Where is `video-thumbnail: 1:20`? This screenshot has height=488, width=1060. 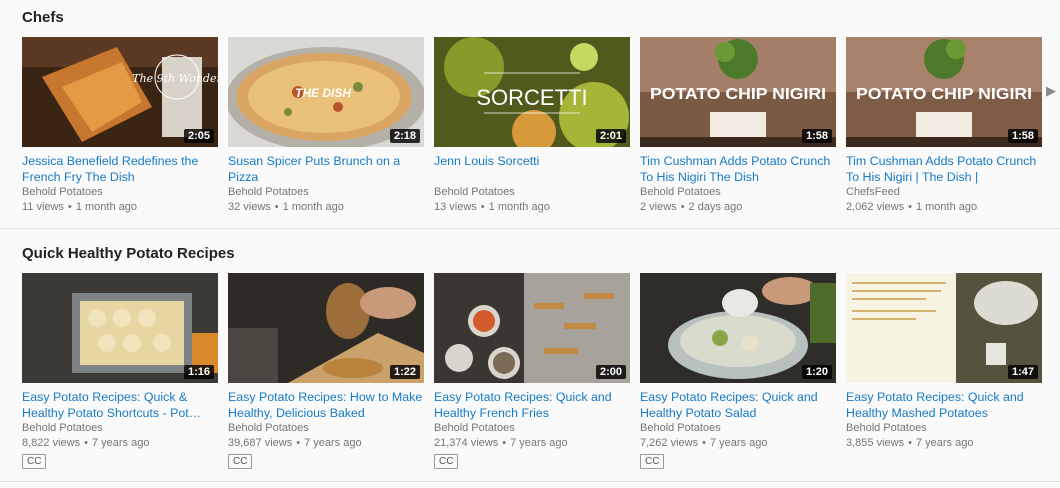
video-thumbnail: 1:20 is located at coordinates (738, 328).